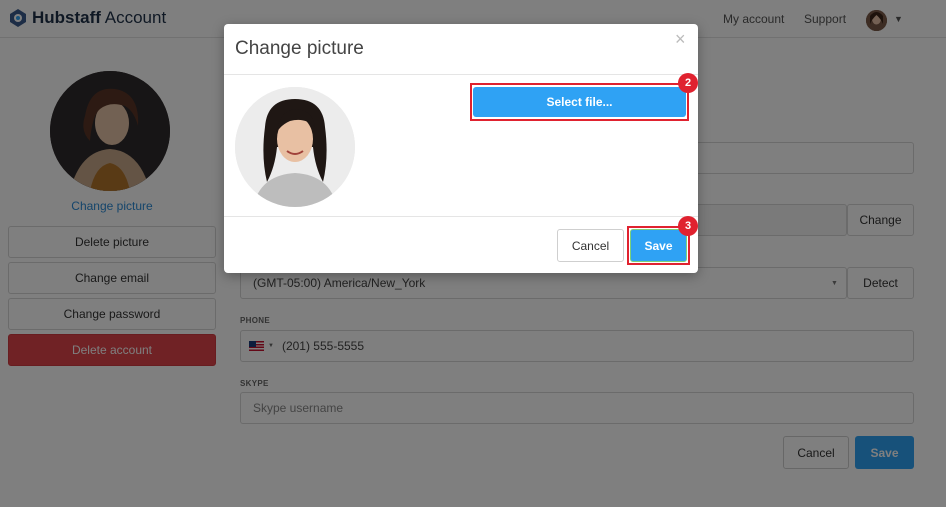  Describe the element at coordinates (461, 216) in the screenshot. I see `modal-footer-divider` at that location.